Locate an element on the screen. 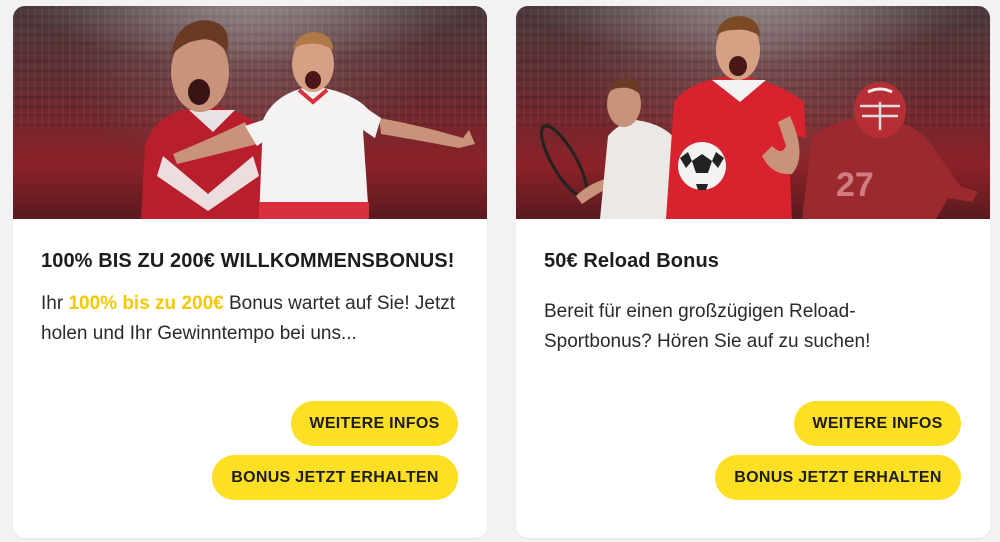  svg-text: 27 is located at coordinates (855, 185).